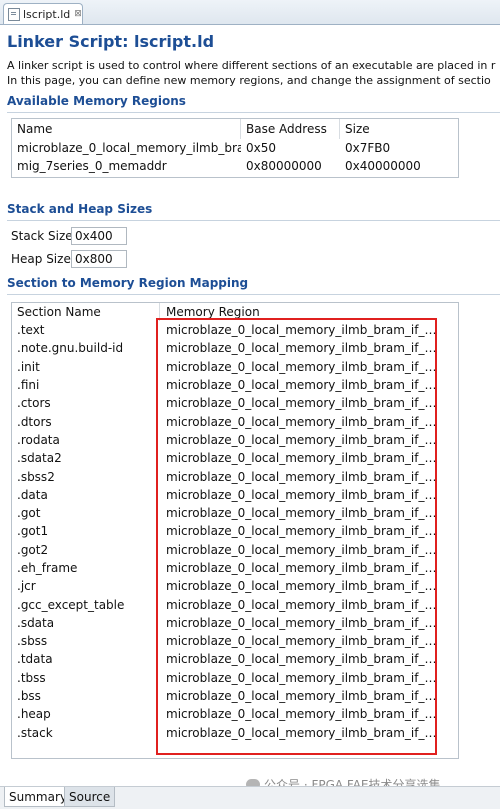  What do you see at coordinates (47, 568) in the screenshot?
I see `section-name: .eh_frame` at bounding box center [47, 568].